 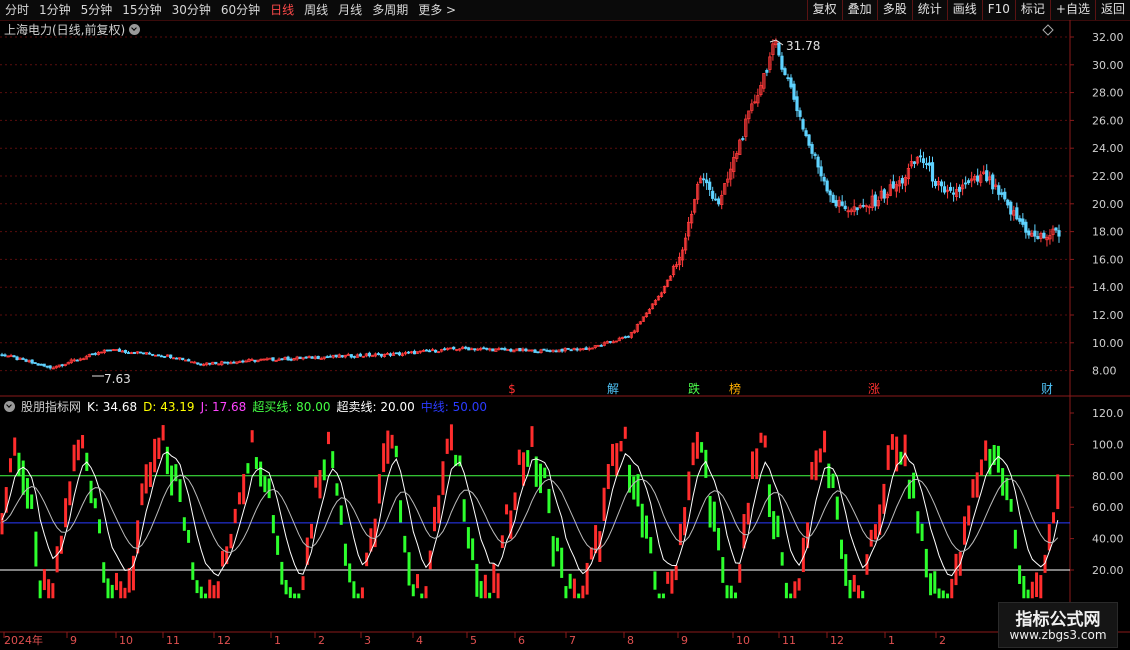 I want to click on time-tick-label: 12, so click(x=837, y=640).